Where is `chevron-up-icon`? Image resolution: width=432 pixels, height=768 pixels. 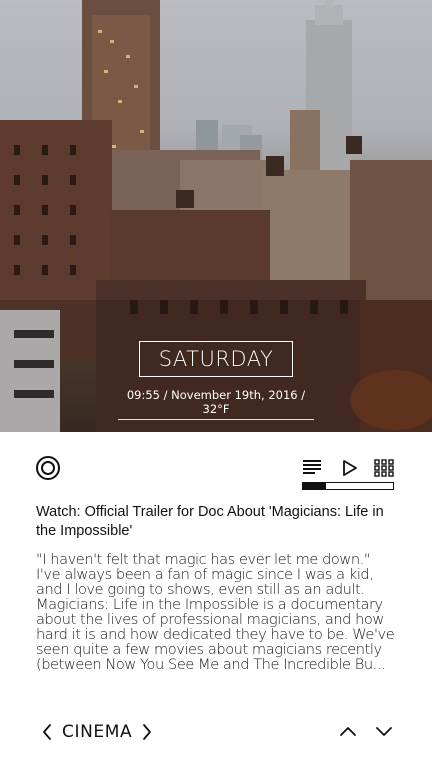
chevron-up-icon is located at coordinates (348, 731).